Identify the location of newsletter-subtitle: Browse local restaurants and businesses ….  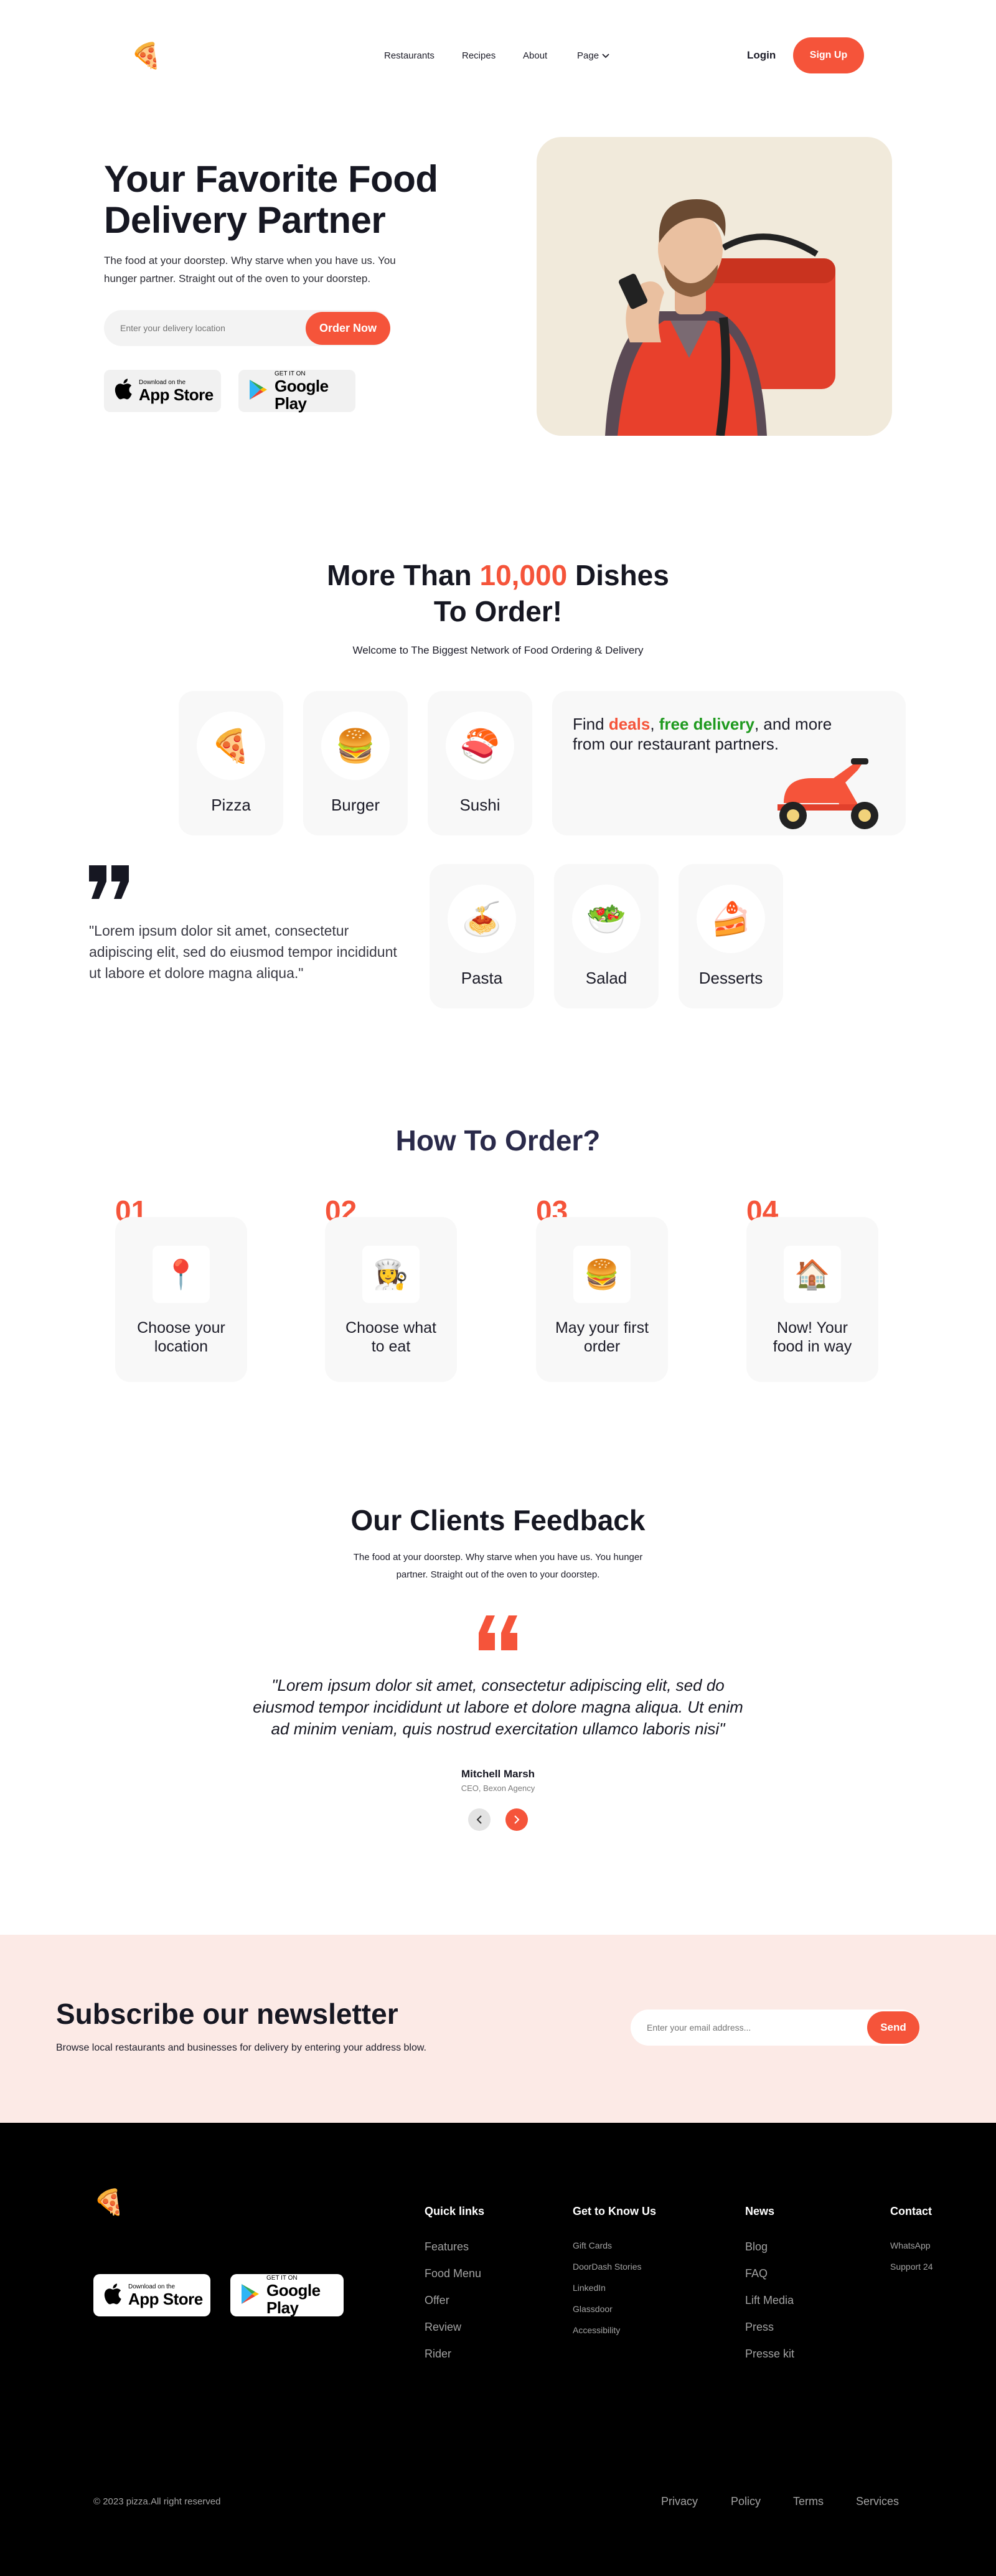
(241, 2047).